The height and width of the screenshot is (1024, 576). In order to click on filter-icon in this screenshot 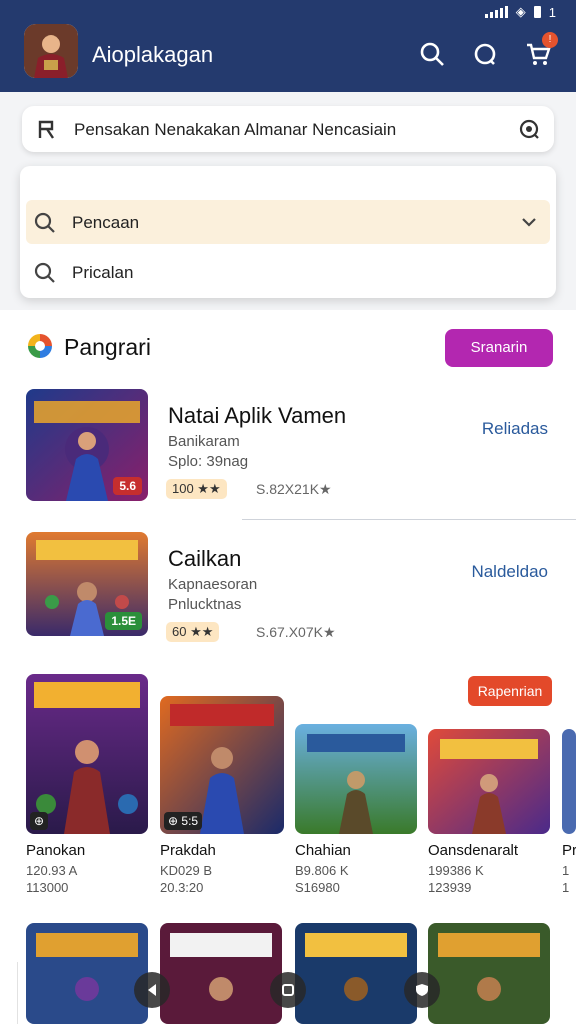, I will do `click(47, 131)`.